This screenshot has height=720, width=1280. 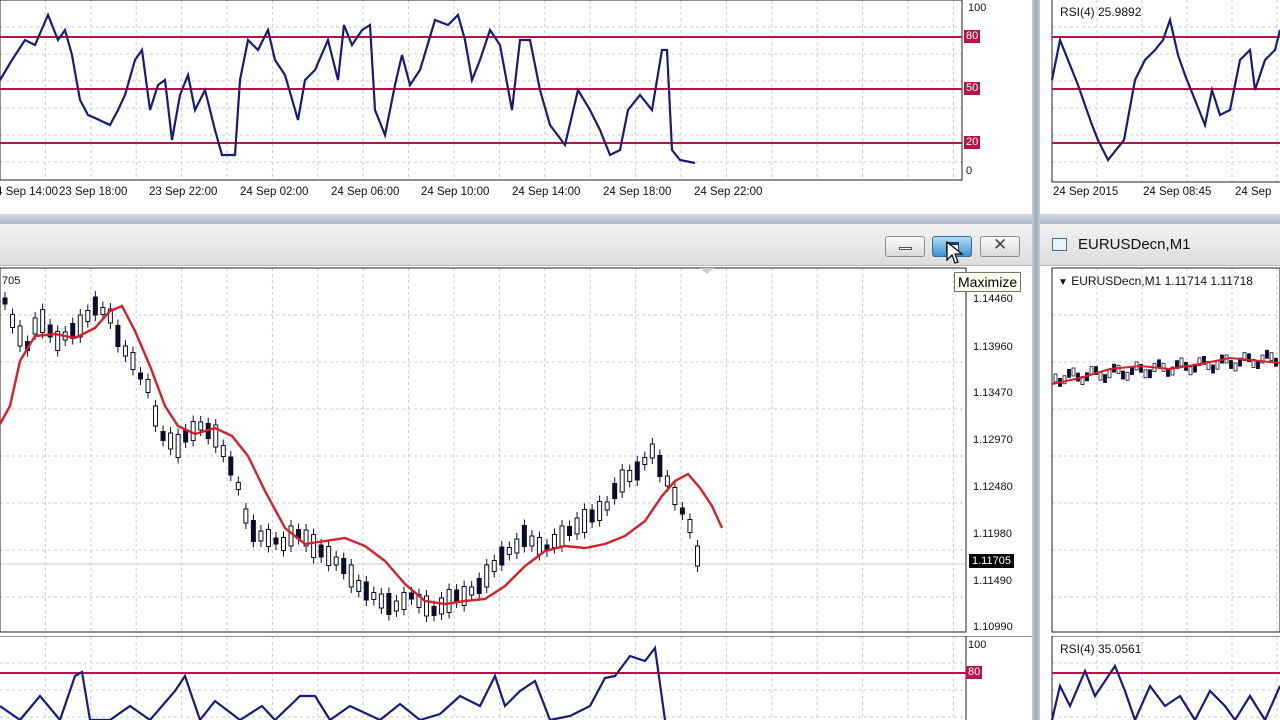 What do you see at coordinates (1162, 281) in the screenshot?
I see `symbol-quote: EURUSDecn,M1 1.11714 1.11718` at bounding box center [1162, 281].